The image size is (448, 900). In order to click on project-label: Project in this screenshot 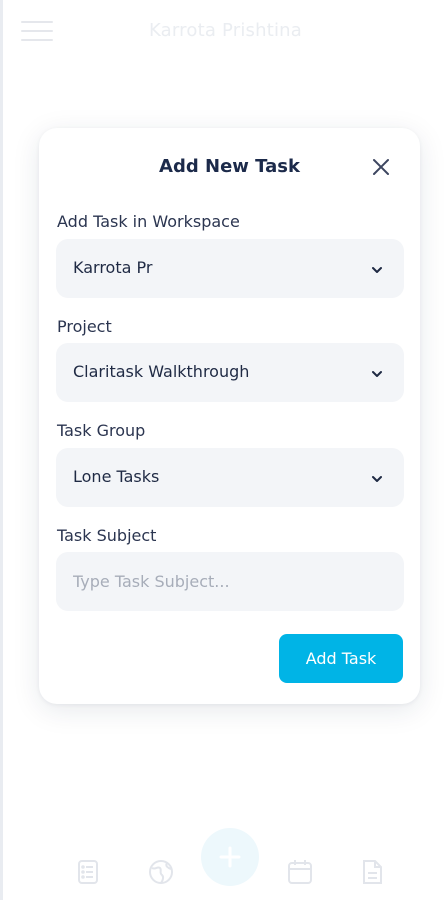, I will do `click(84, 326)`.